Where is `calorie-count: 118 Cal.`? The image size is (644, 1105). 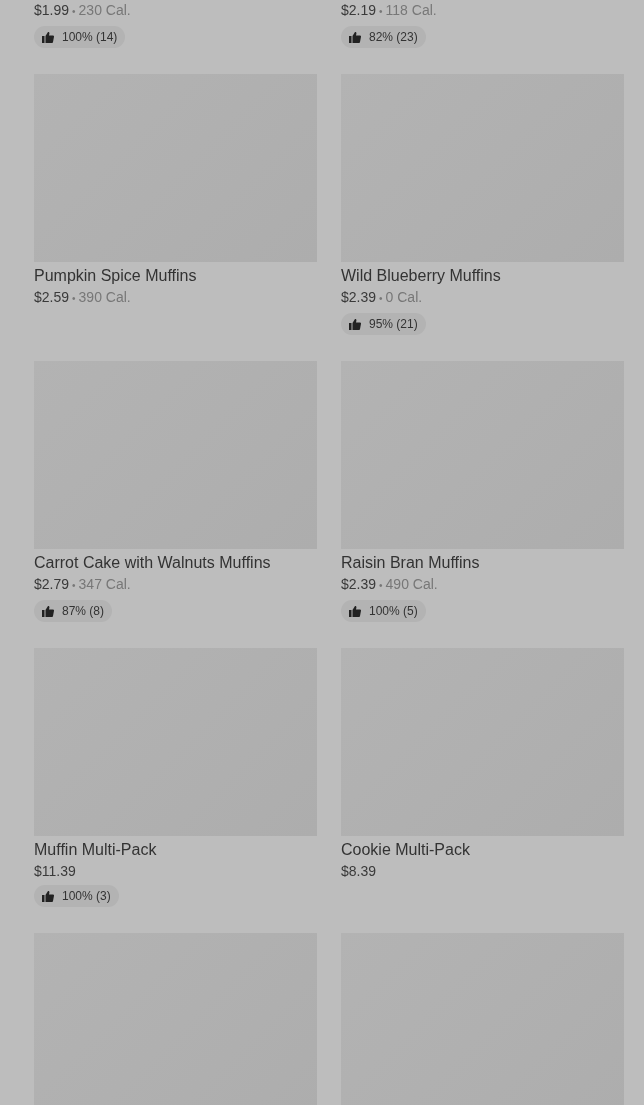
calorie-count: 118 Cal. is located at coordinates (411, 10).